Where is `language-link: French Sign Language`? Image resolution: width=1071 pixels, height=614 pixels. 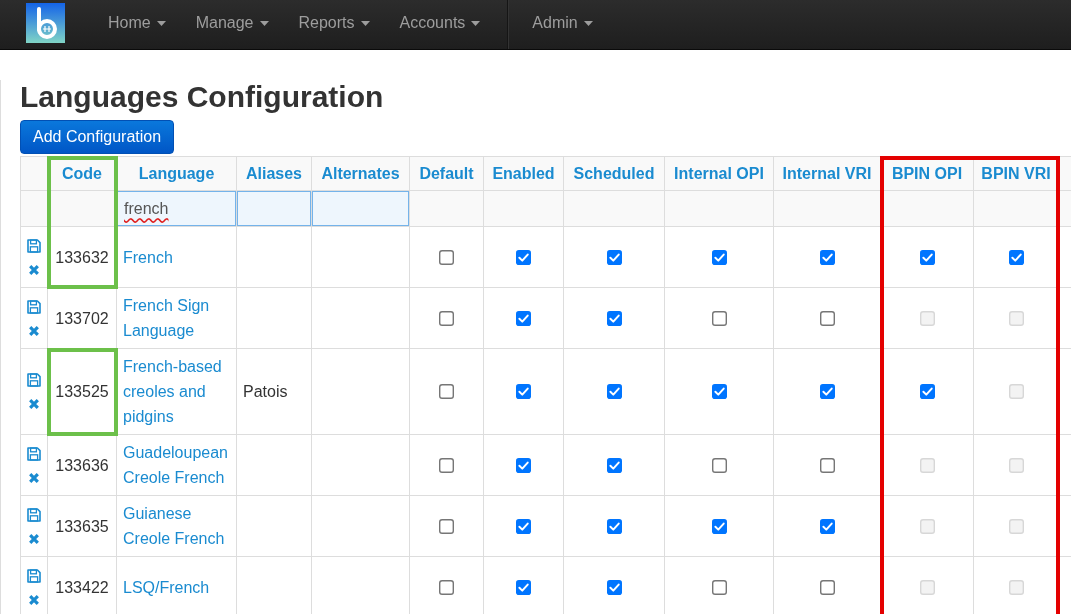 language-link: French Sign Language is located at coordinates (176, 318).